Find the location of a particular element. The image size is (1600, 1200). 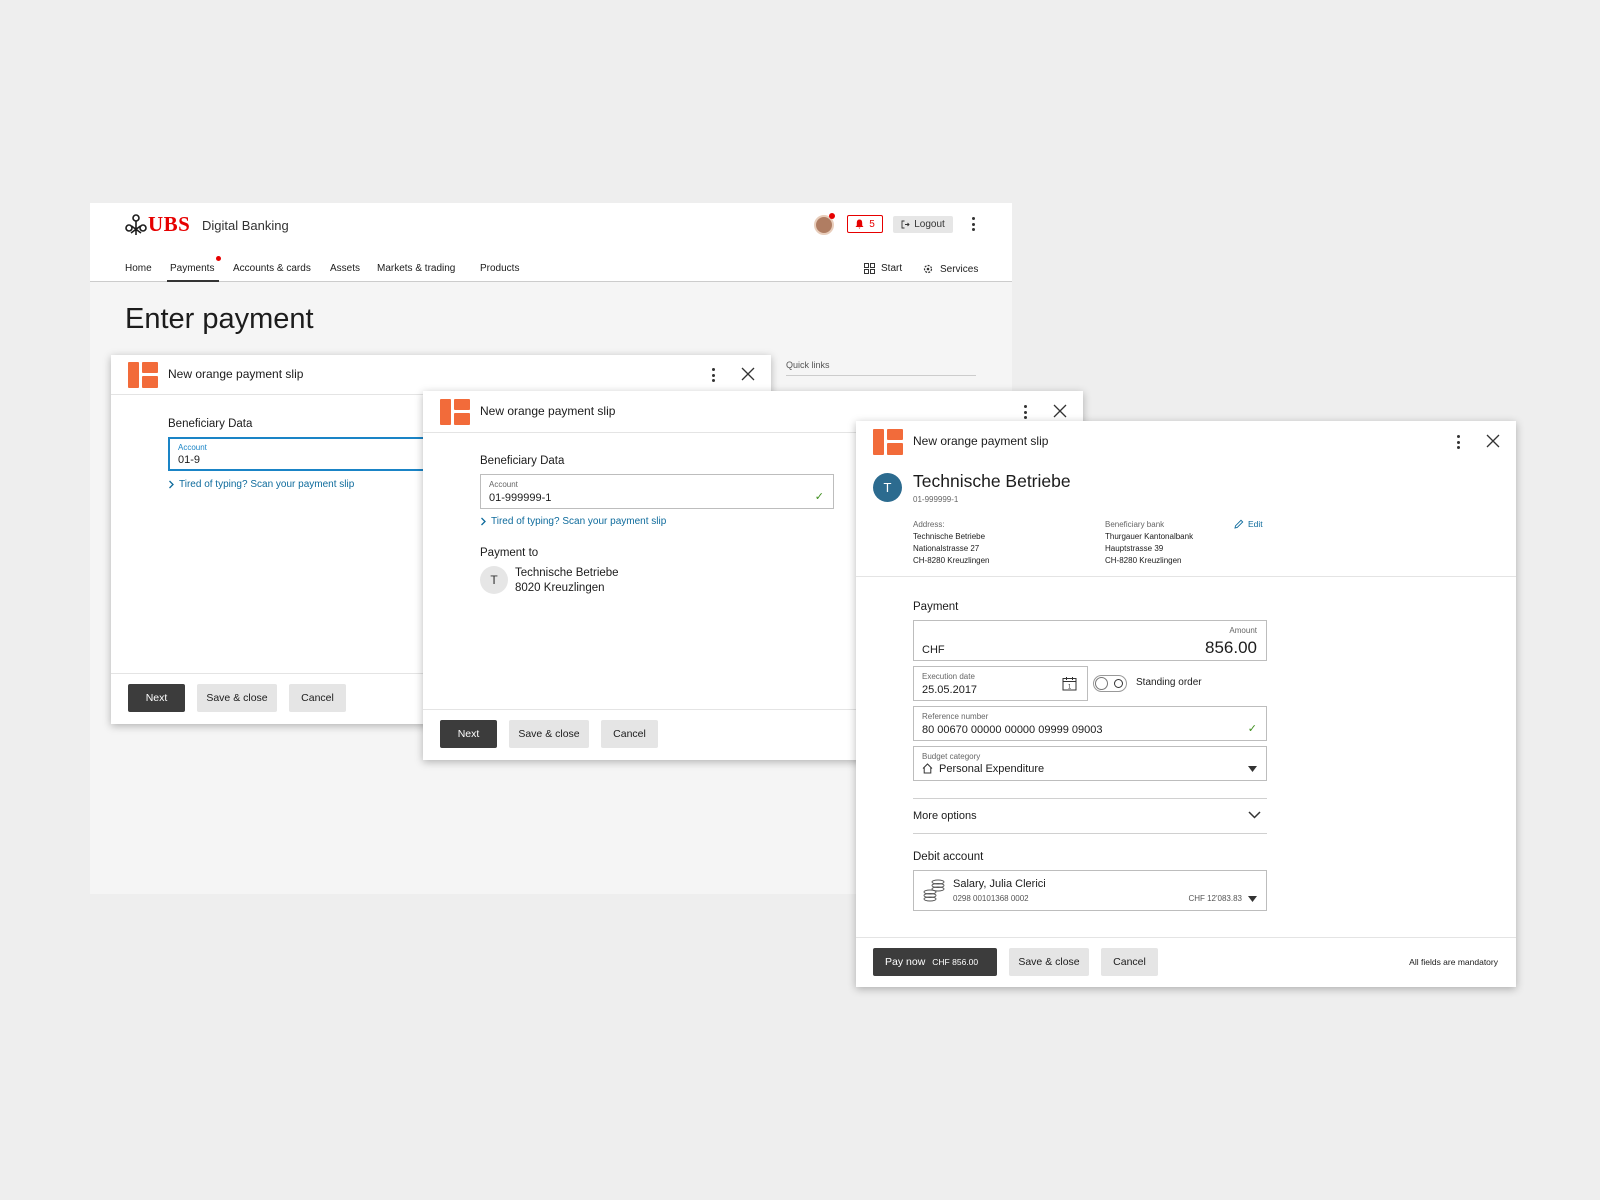

nav-payments: Payments is located at coordinates (192, 268).